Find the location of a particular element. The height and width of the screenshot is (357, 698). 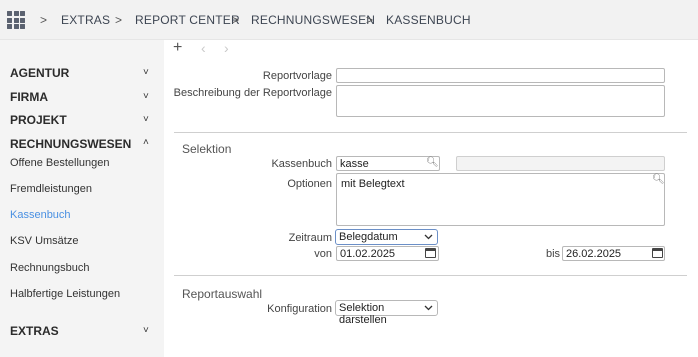

zeitraum-label: Zeitraum is located at coordinates (310, 238).